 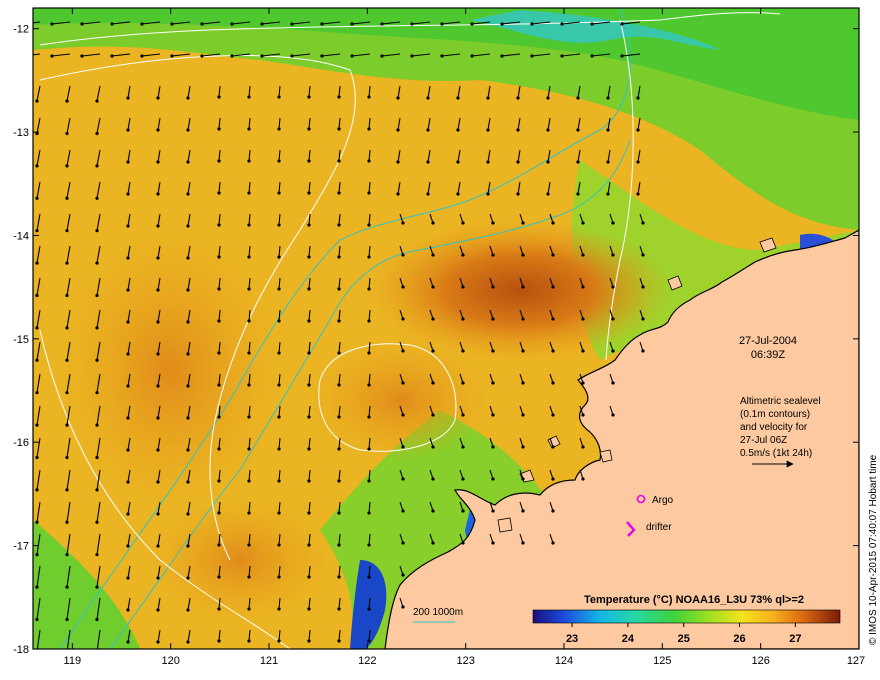 I want to click on colorbar-title: Temperature (°C) NOAA16_L3U 73% ql>=2, so click(x=694, y=600).